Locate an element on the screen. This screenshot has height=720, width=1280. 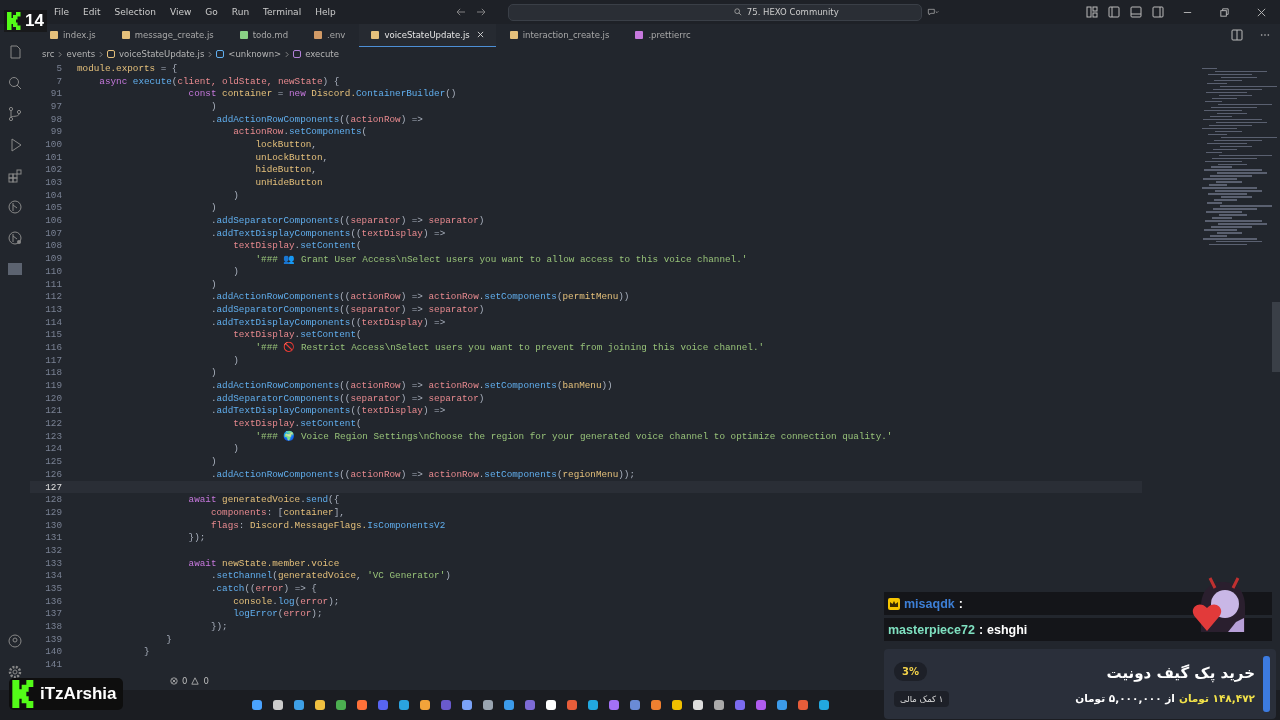
menu-item: Go is located at coordinates (211, 12).